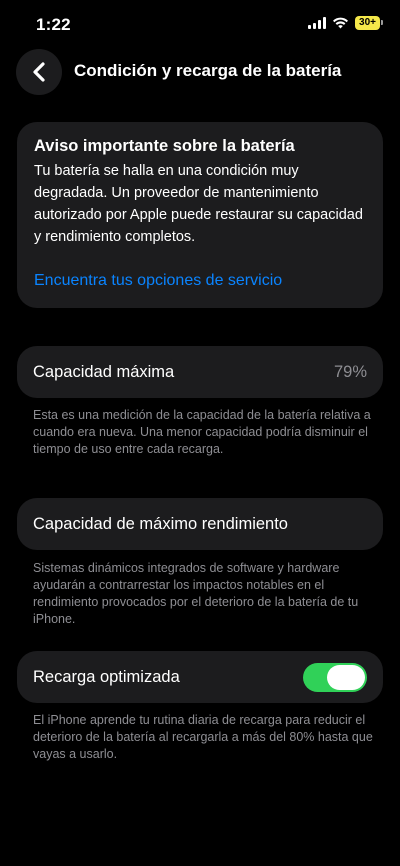  What do you see at coordinates (350, 371) in the screenshot?
I see `max-capacity-value: 79%` at bounding box center [350, 371].